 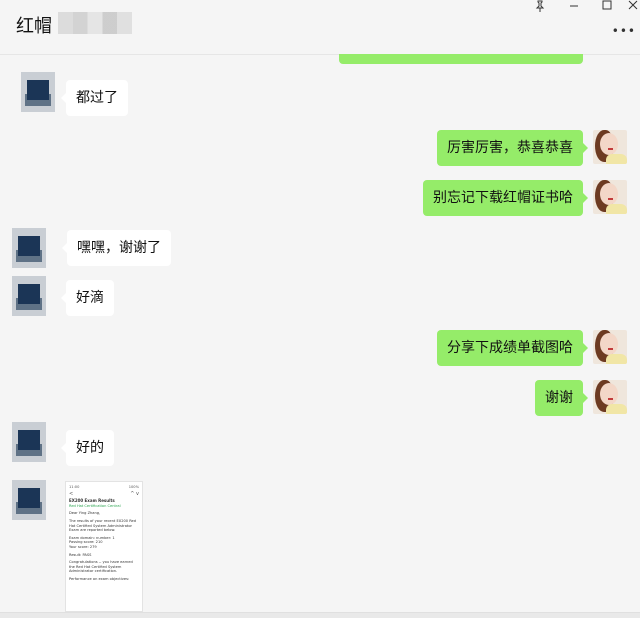 I want to click on sent-message-bubble: 厉害厉害，恭喜恭喜, so click(x=512, y=148).